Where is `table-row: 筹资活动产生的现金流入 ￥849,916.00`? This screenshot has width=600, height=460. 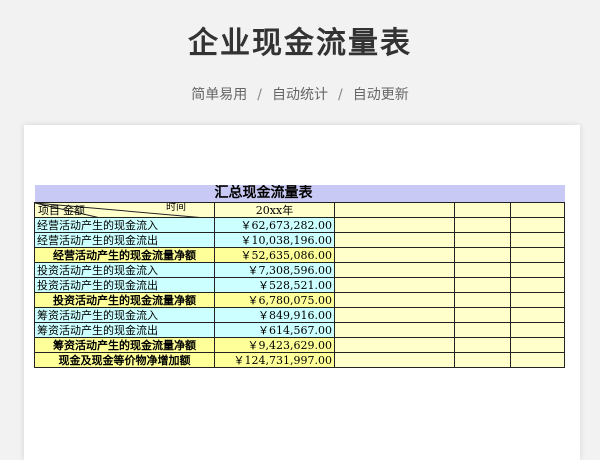 table-row: 筹资活动产生的现金流入 ￥849,916.00 is located at coordinates (299, 315).